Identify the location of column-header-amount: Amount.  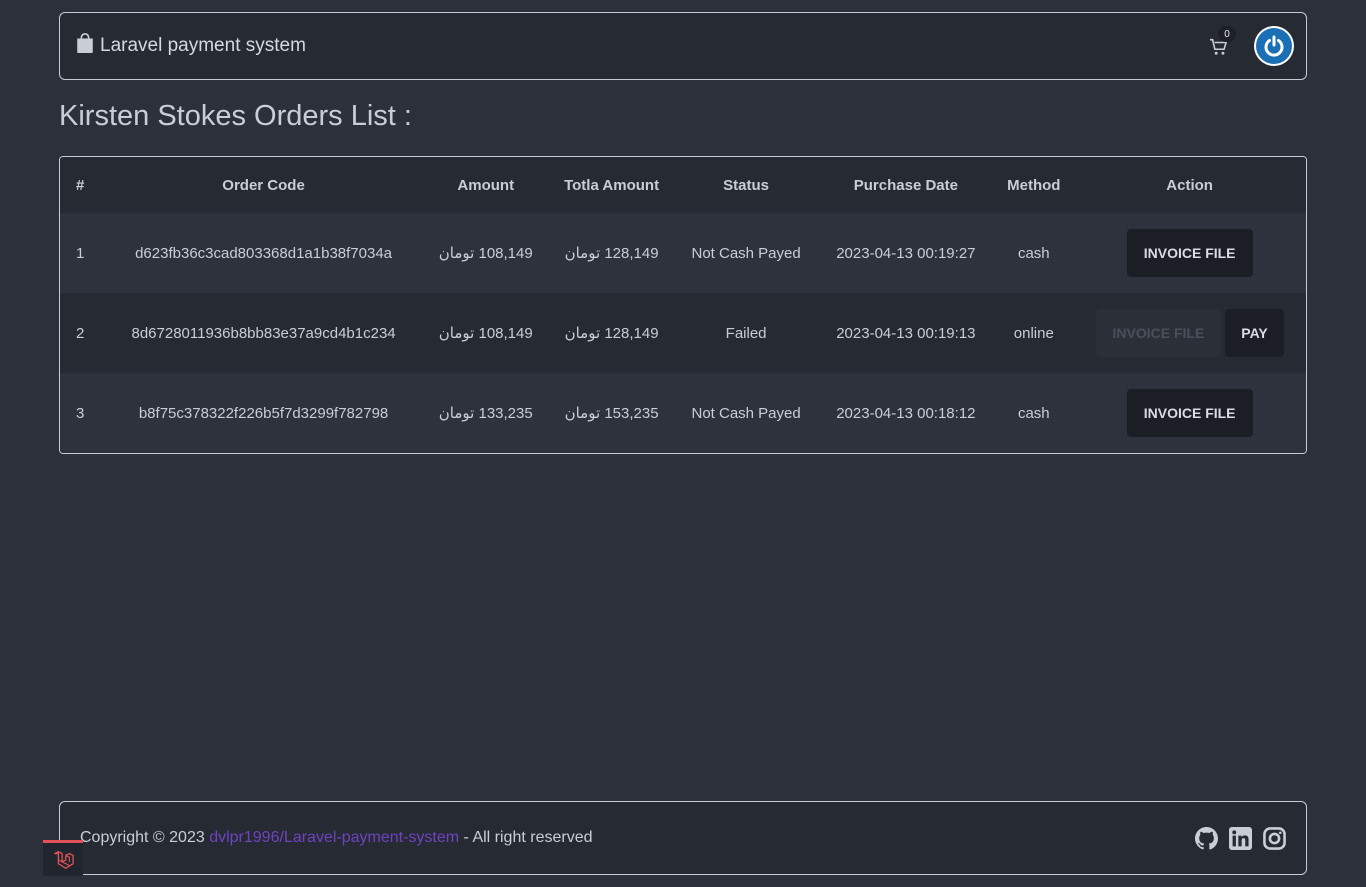
(486, 185).